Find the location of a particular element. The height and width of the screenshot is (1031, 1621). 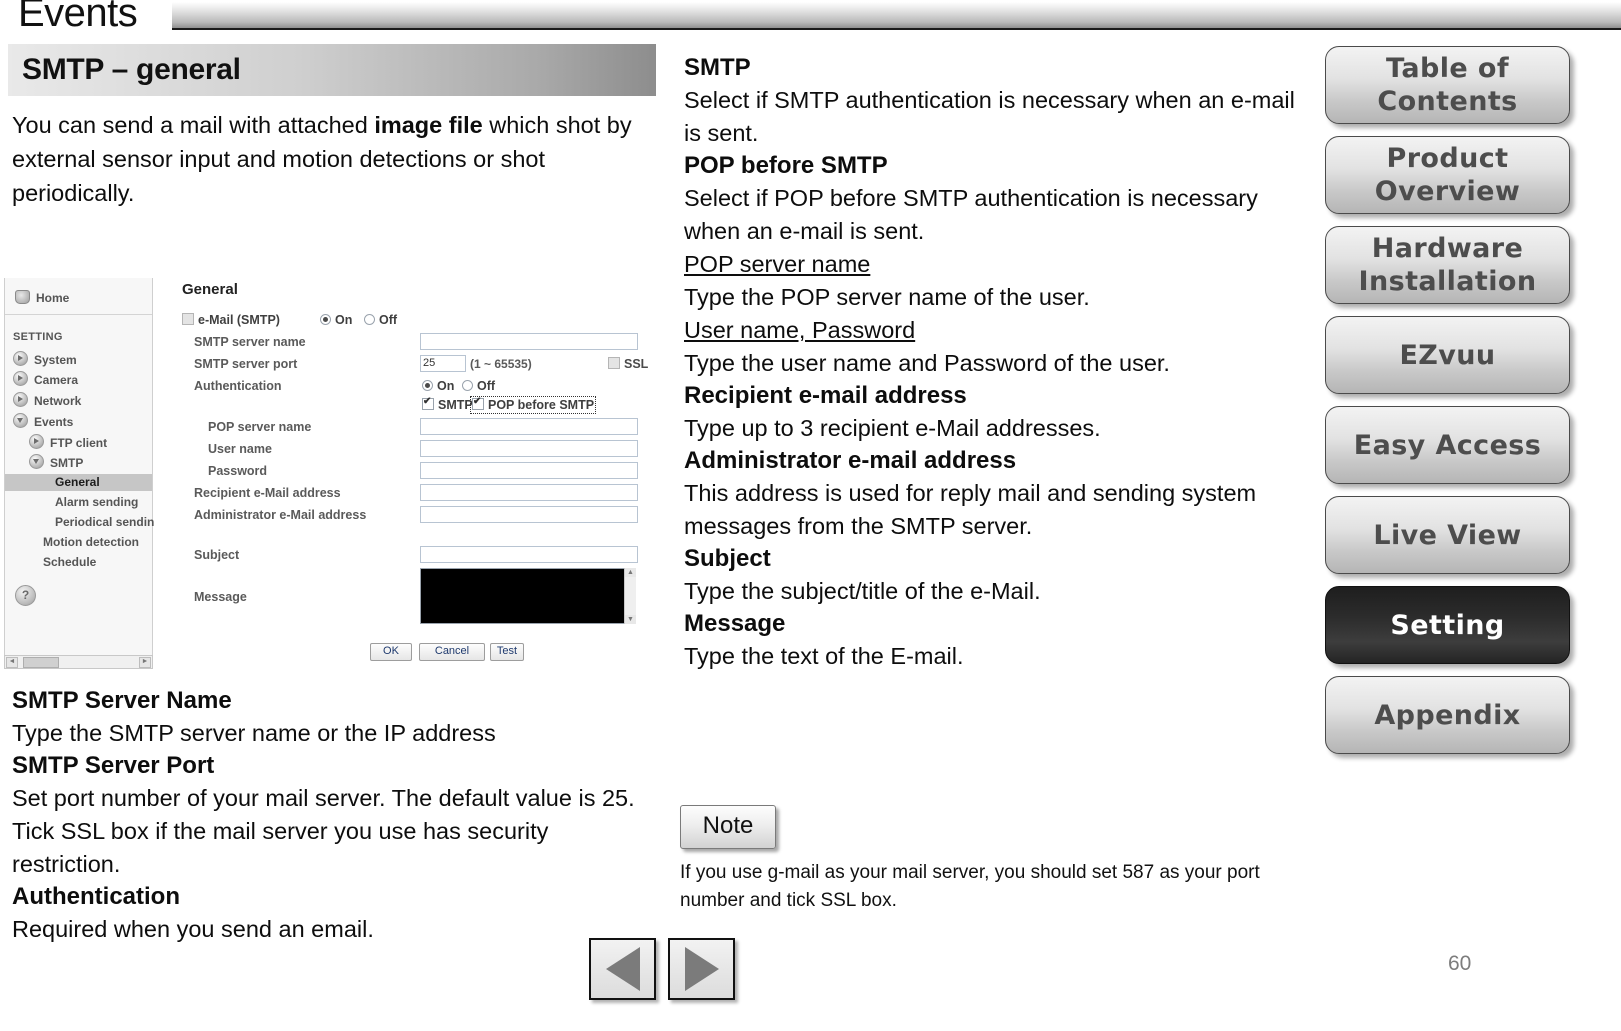

intro-part1: You can send a mail with attached is located at coordinates (193, 125).